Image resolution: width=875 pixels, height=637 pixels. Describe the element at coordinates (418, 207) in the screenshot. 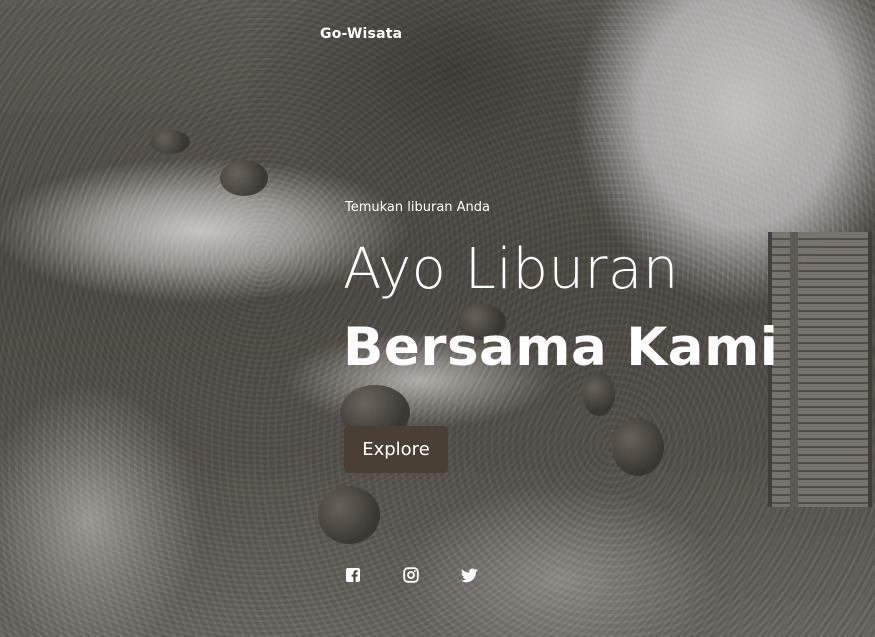

I see `hero-tagline: Temukan liburan Anda` at that location.